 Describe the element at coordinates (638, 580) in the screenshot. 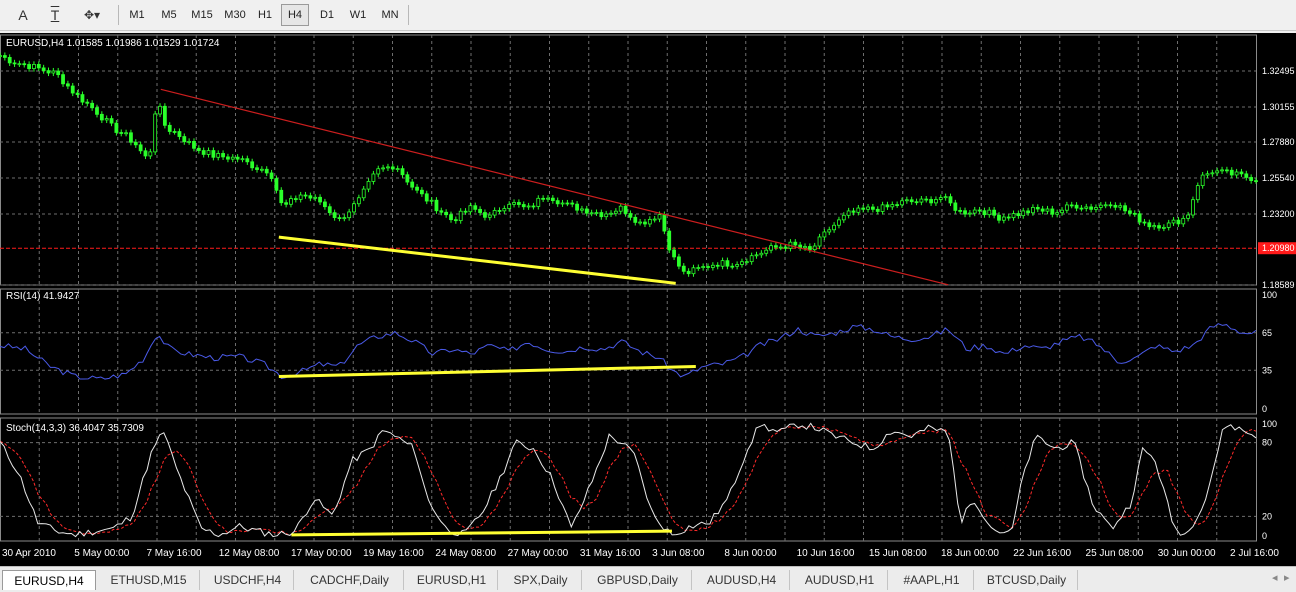

I see `tab-gbpusd-daily: GBPUSD,Daily` at that location.